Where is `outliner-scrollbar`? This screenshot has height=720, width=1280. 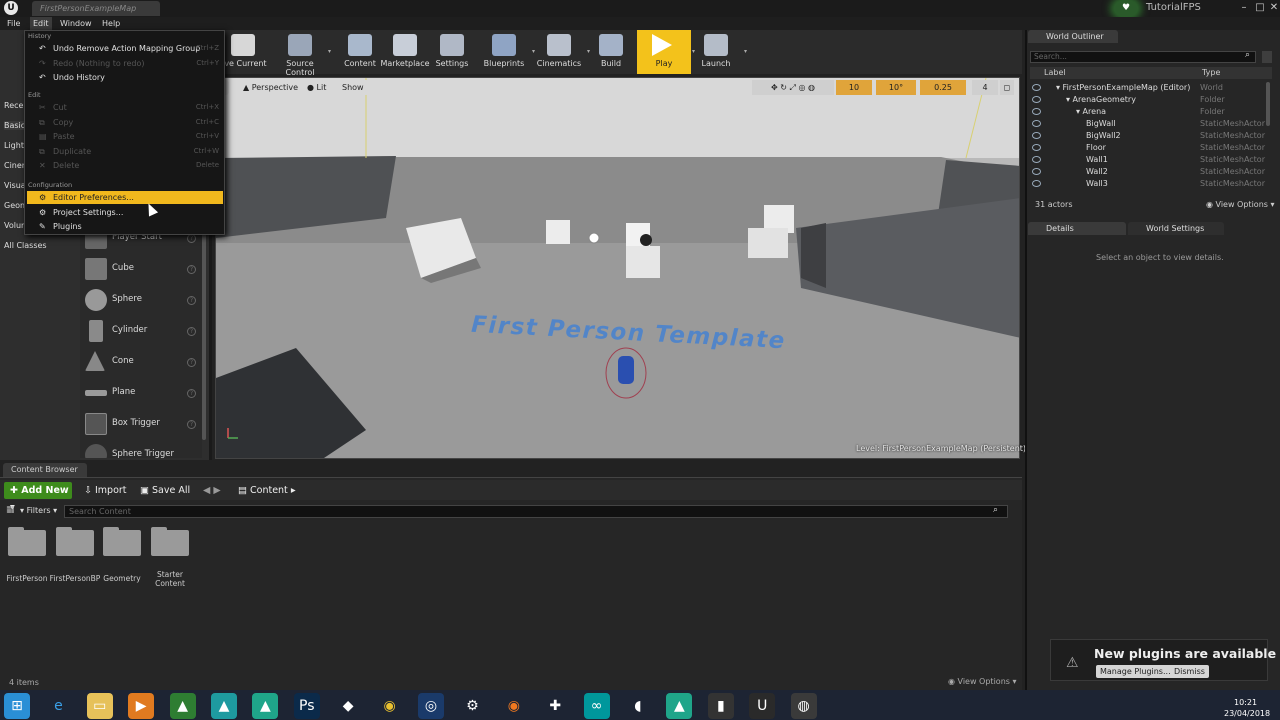 outliner-scrollbar is located at coordinates (1268, 104).